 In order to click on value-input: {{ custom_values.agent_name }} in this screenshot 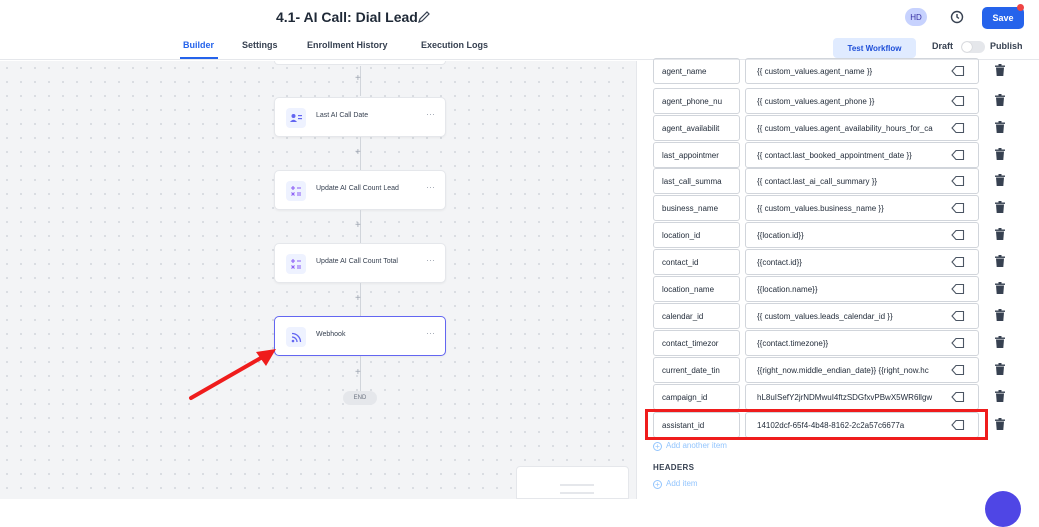, I will do `click(862, 71)`.